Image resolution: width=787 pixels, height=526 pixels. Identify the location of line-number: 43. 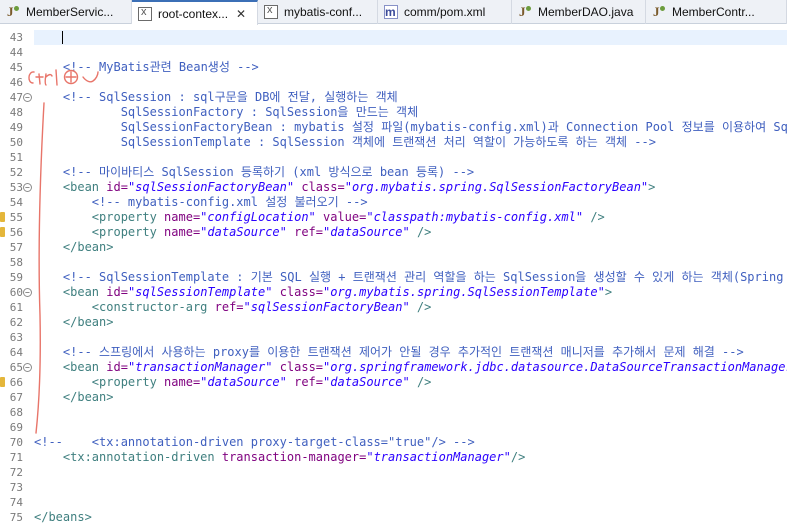
(16, 37).